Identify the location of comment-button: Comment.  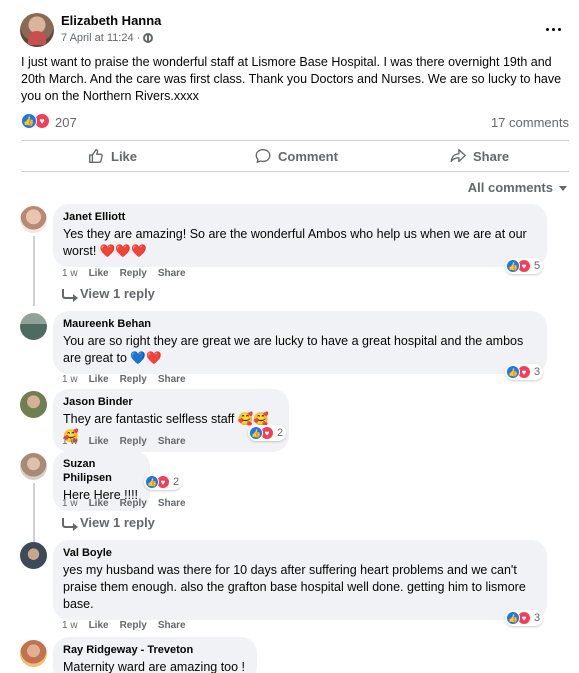
(296, 156).